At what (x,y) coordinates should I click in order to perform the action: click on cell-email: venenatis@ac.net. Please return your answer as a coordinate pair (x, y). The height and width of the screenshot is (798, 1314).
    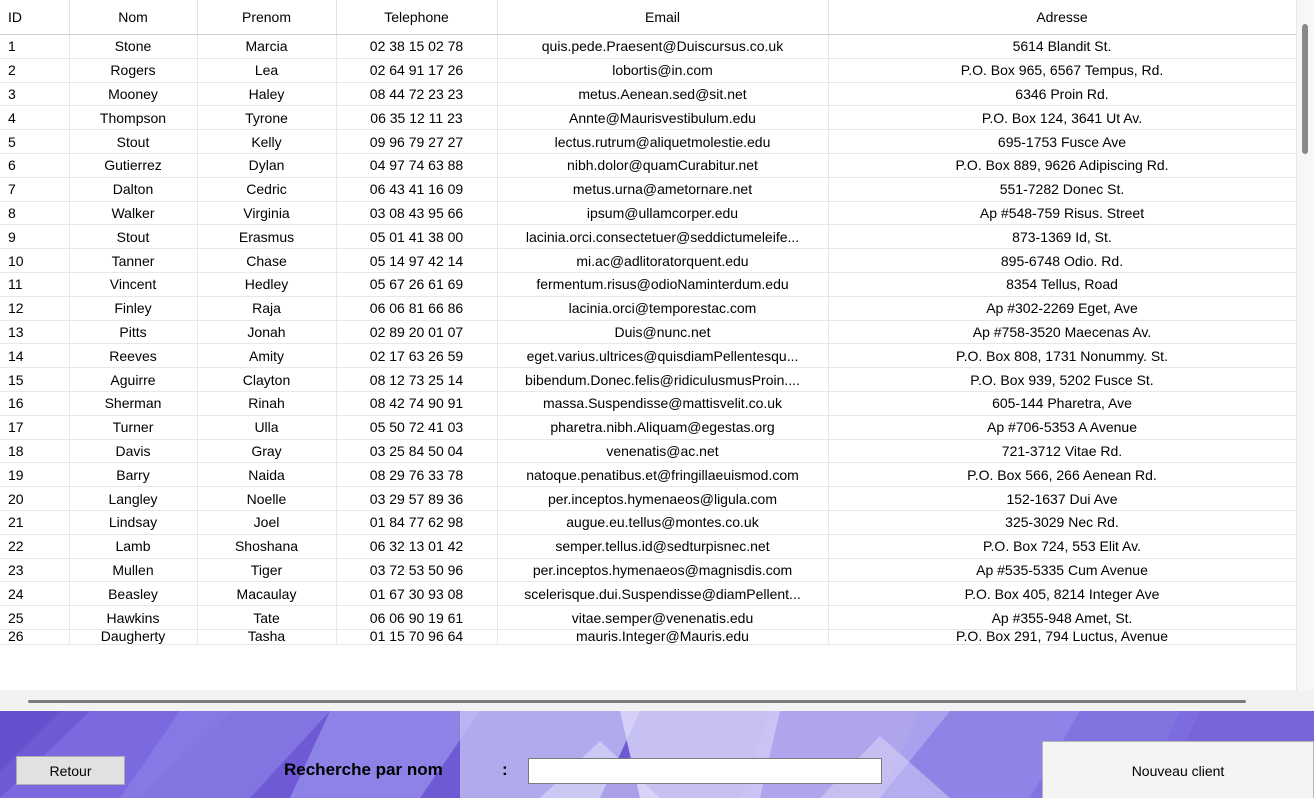
    Looking at the image, I should click on (663, 451).